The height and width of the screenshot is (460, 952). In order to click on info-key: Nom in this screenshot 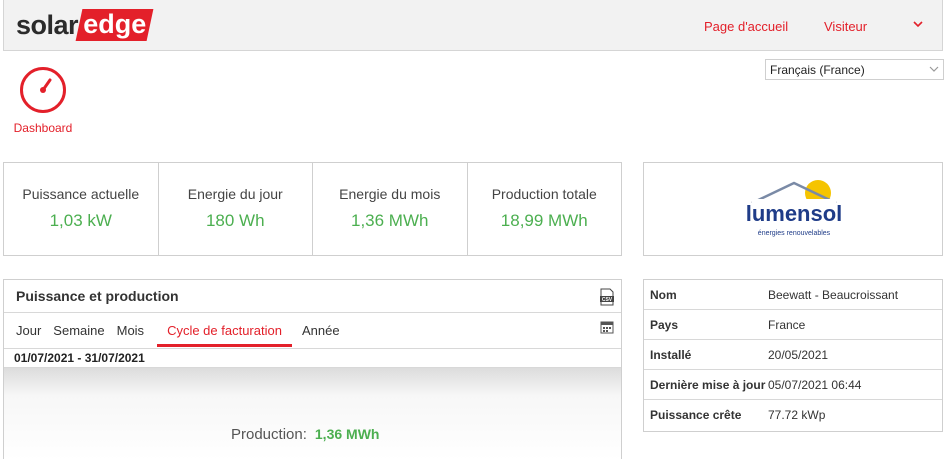, I will do `click(663, 294)`.